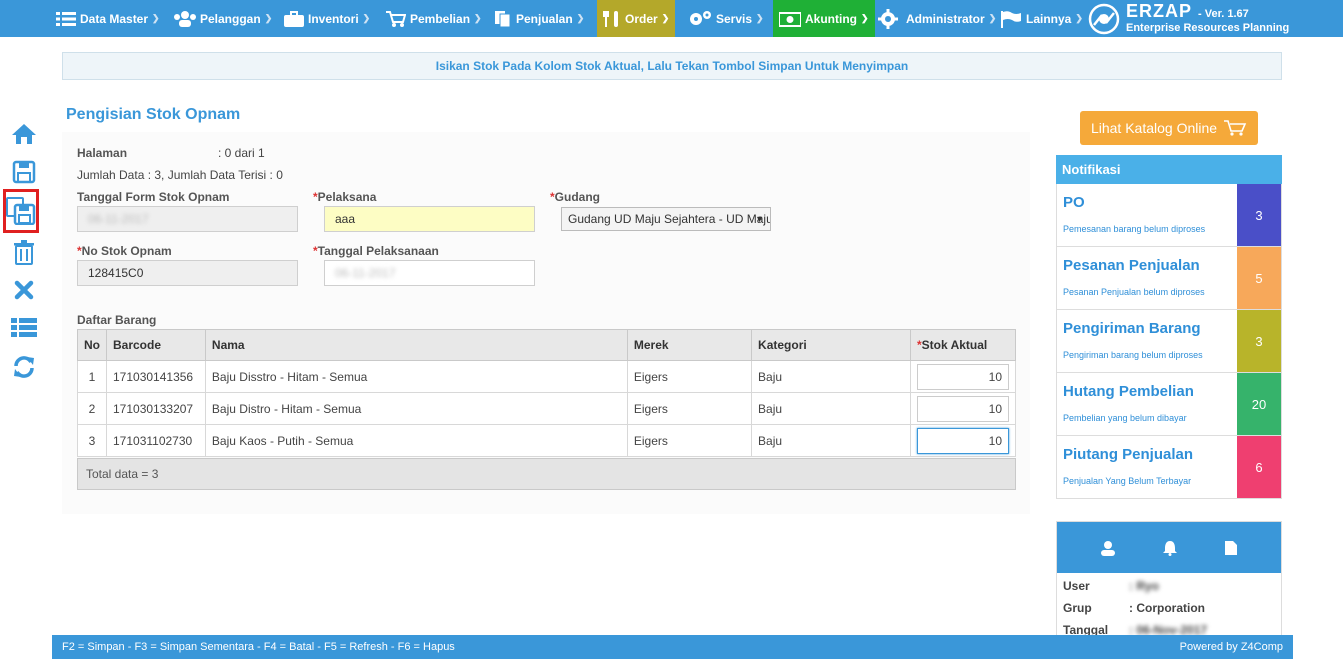 The image size is (1343, 659). I want to click on no-stok-field: 128415C0, so click(187, 273).